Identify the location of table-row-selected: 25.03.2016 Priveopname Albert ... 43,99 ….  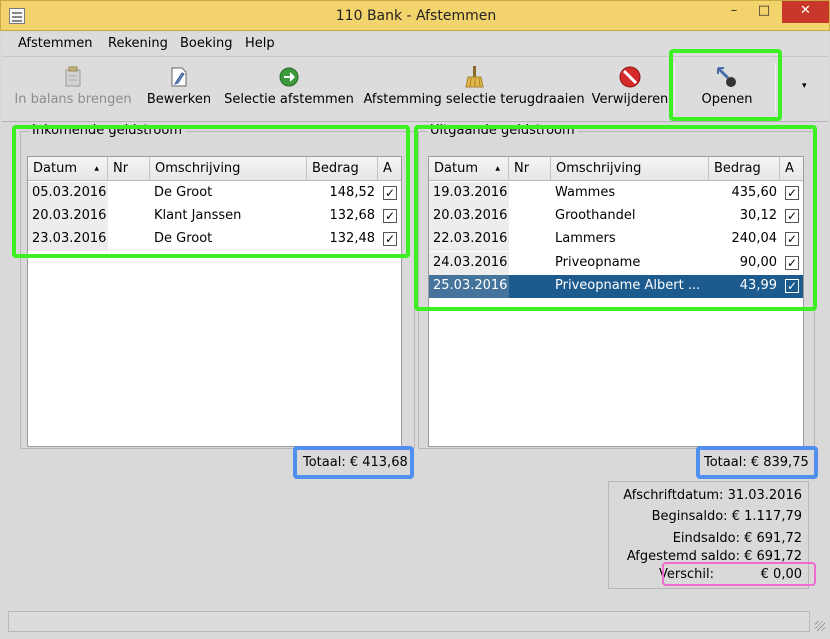
(616, 286).